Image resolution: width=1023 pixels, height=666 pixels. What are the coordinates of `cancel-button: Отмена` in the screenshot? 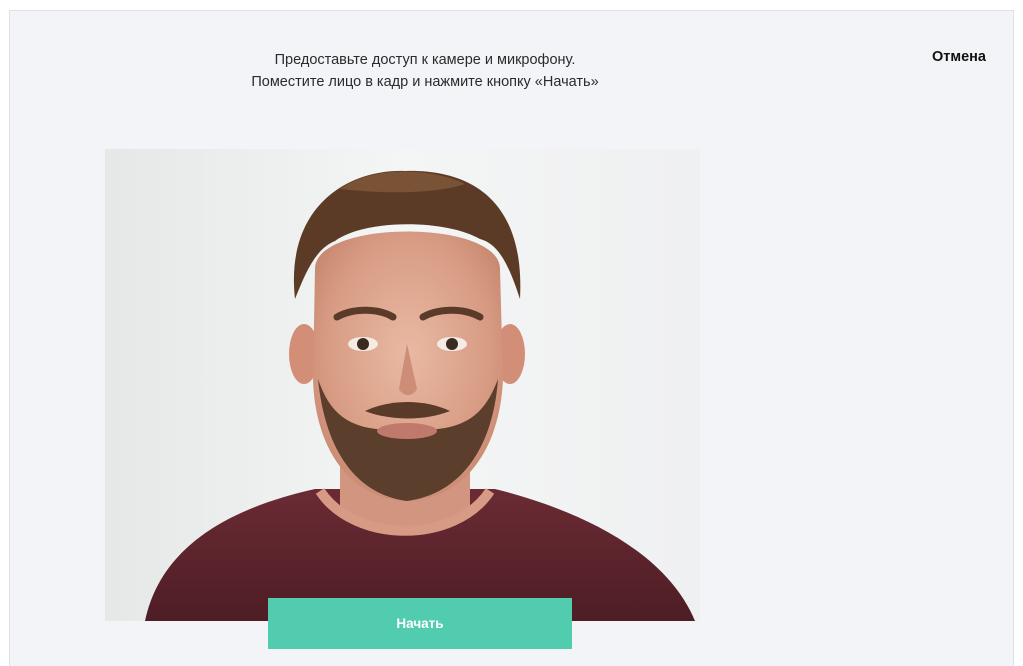 It's located at (959, 57).